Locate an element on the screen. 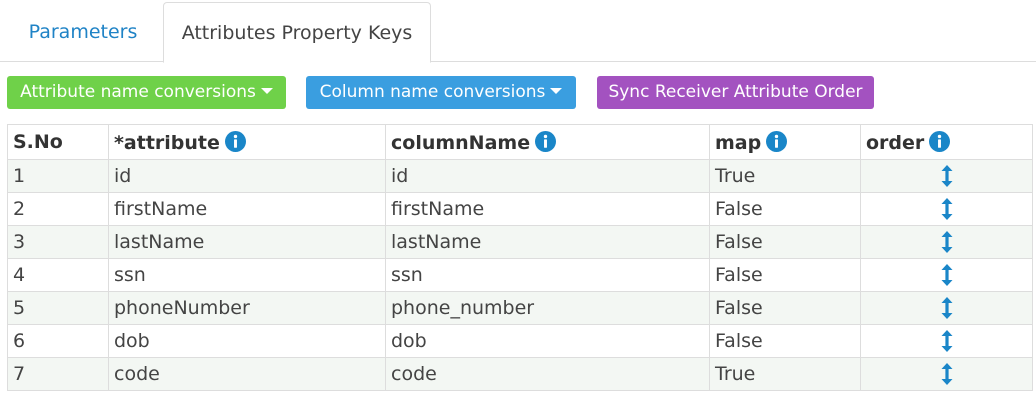 The height and width of the screenshot is (414, 1036). sync-receiver-attribute-order-button: Sync Receiver Attribute Order is located at coordinates (735, 92).